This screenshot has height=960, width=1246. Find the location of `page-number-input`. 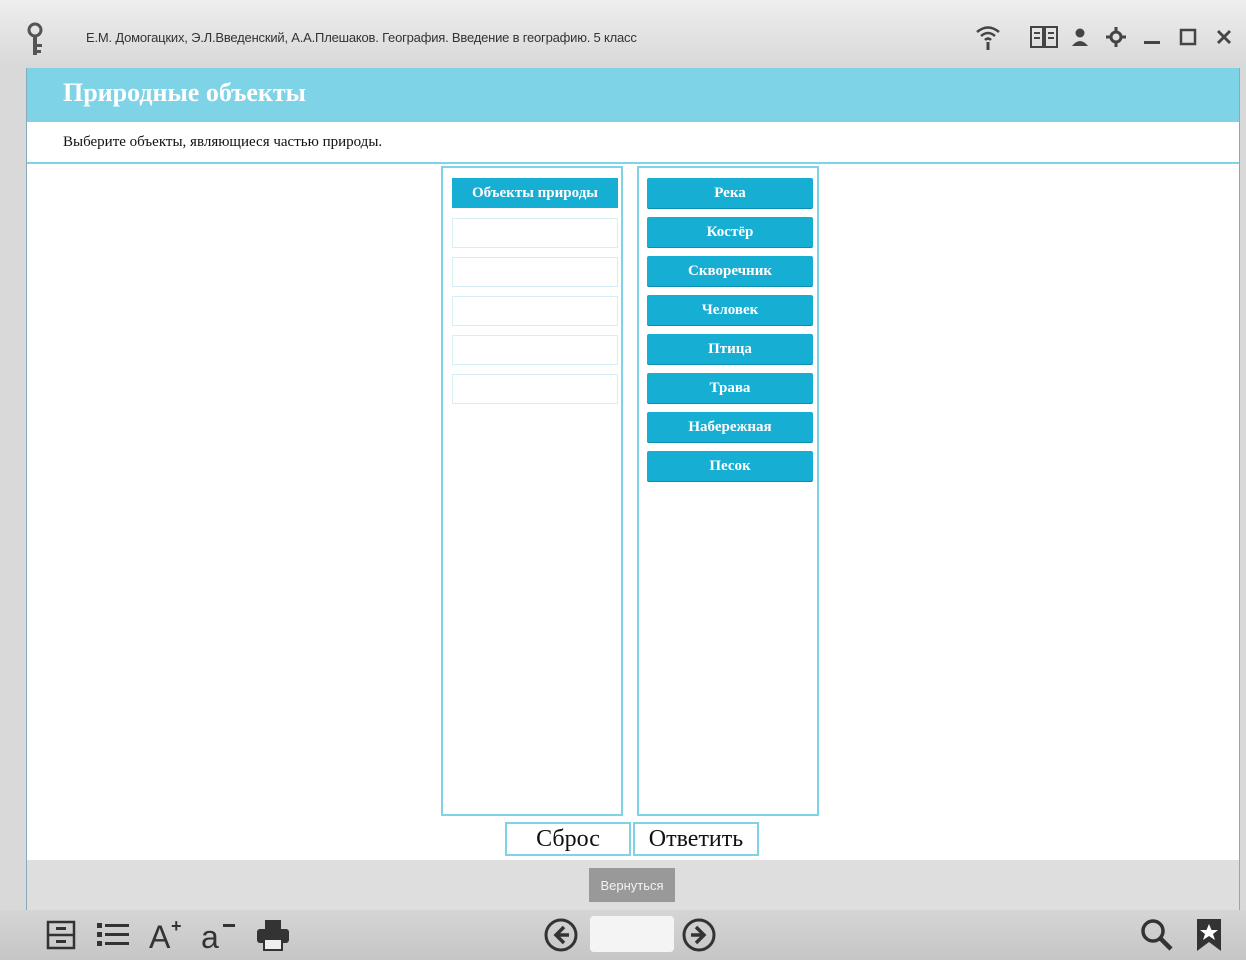

page-number-input is located at coordinates (632, 934).